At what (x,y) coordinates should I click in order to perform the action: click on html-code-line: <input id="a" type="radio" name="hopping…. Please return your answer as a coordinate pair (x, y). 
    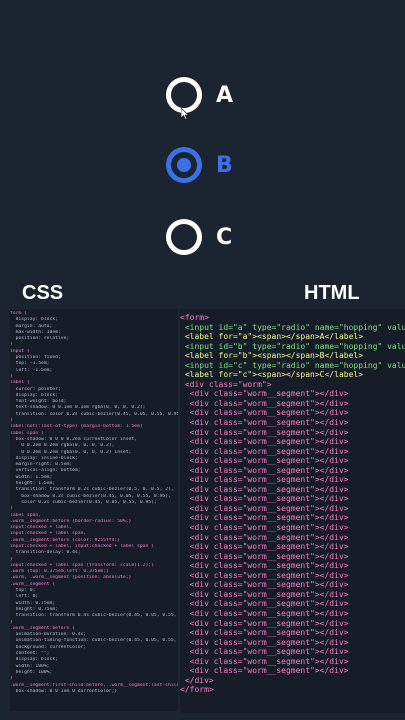
    Looking at the image, I should click on (294, 327).